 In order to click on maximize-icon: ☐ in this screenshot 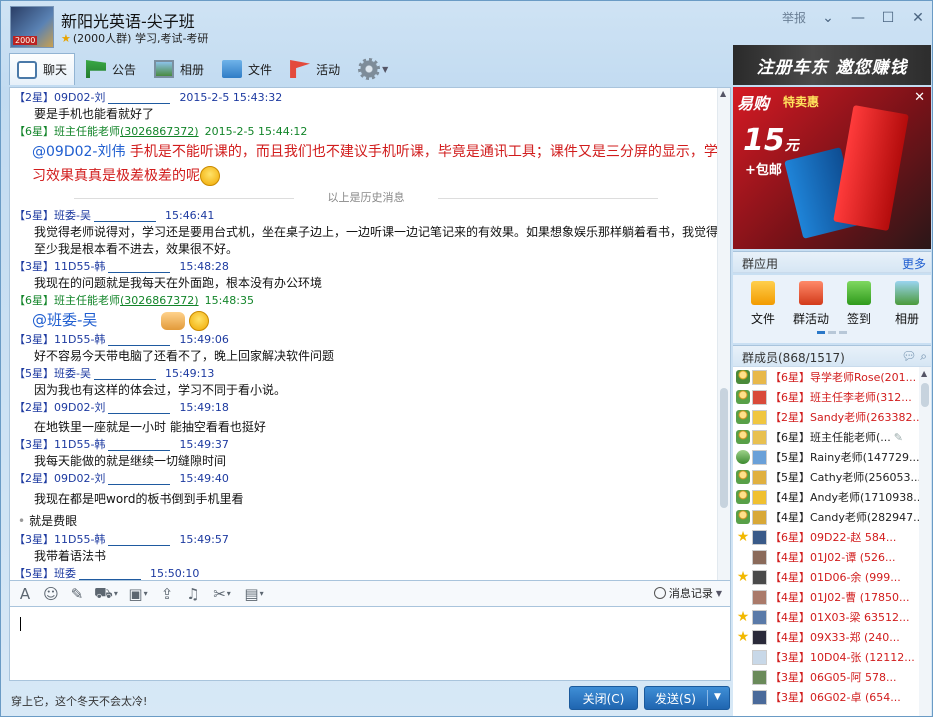, I will do `click(888, 18)`.